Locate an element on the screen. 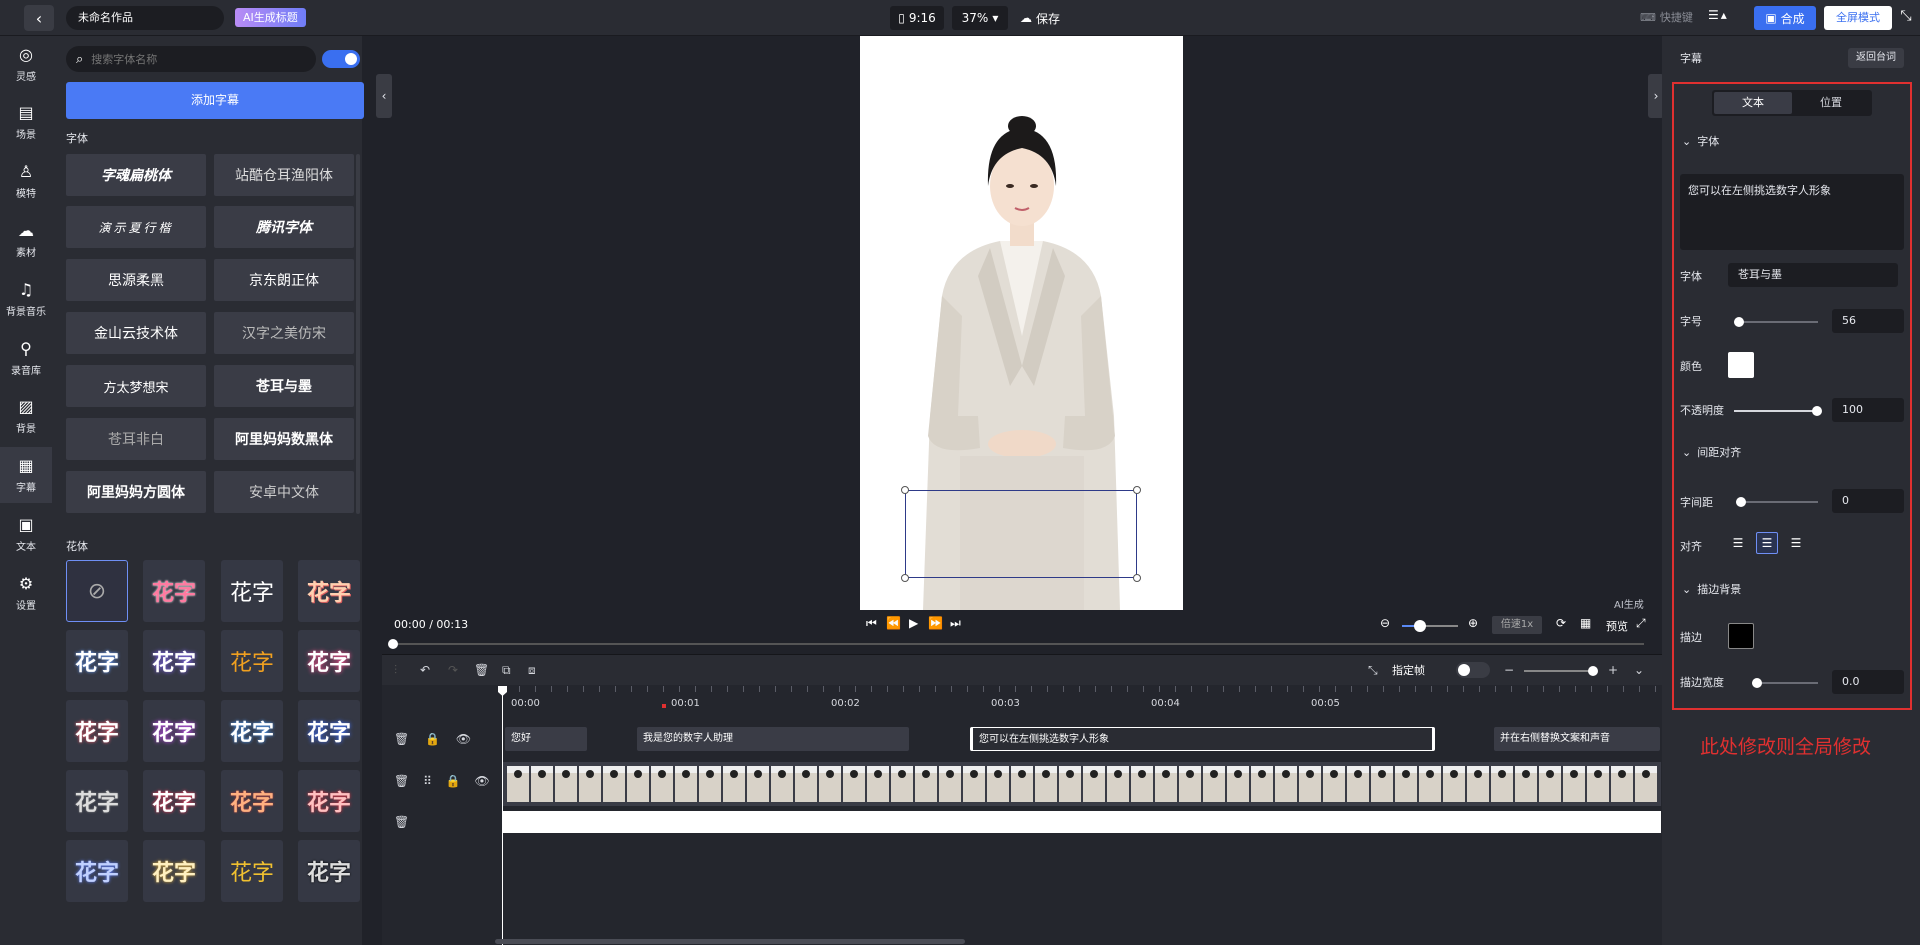  rewind-icon: ⏪ is located at coordinates (893, 623).